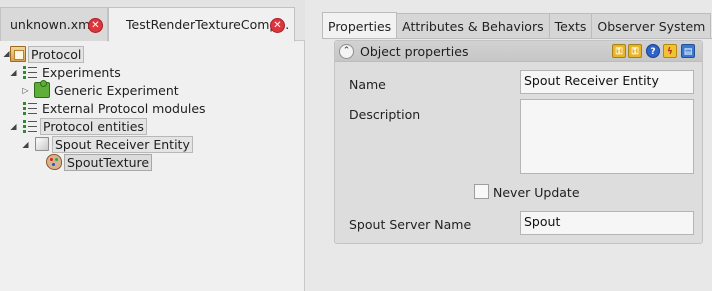 This screenshot has width=712, height=291. I want to click on spout-server-name-label: Spout Server Name, so click(410, 224).